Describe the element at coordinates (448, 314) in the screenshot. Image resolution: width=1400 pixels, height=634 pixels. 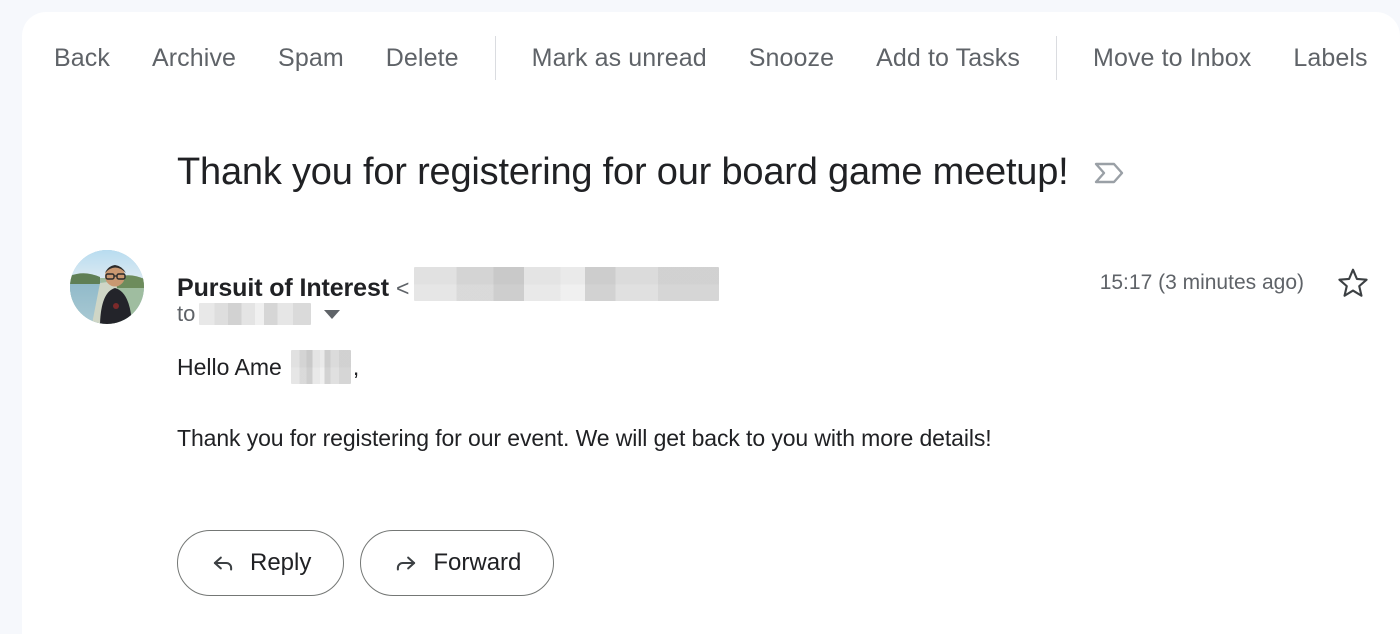
I see `recipient-line: to` at that location.